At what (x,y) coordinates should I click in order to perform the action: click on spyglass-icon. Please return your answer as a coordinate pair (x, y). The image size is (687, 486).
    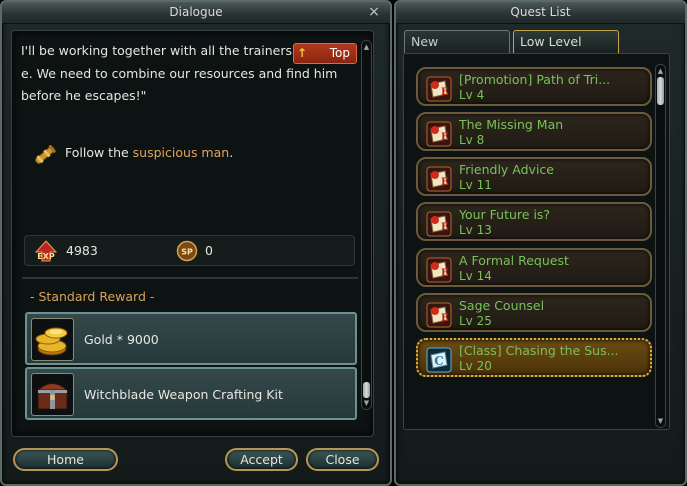
    Looking at the image, I should click on (45, 154).